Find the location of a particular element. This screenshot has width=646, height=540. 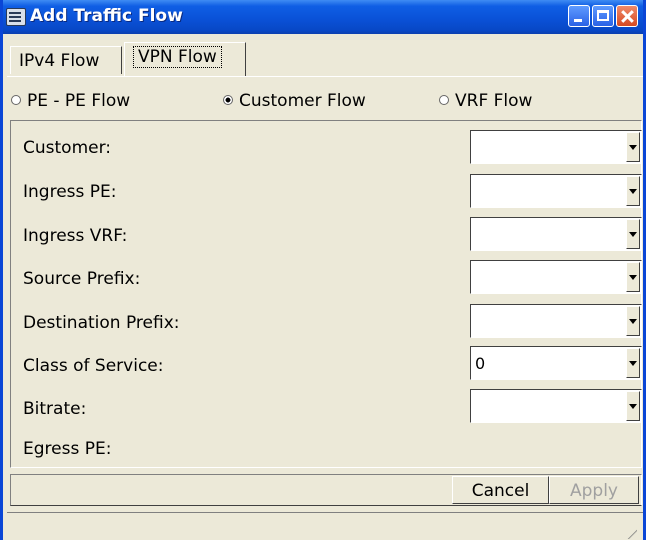

radio-vrf-flow: VRF Flow is located at coordinates (485, 101).